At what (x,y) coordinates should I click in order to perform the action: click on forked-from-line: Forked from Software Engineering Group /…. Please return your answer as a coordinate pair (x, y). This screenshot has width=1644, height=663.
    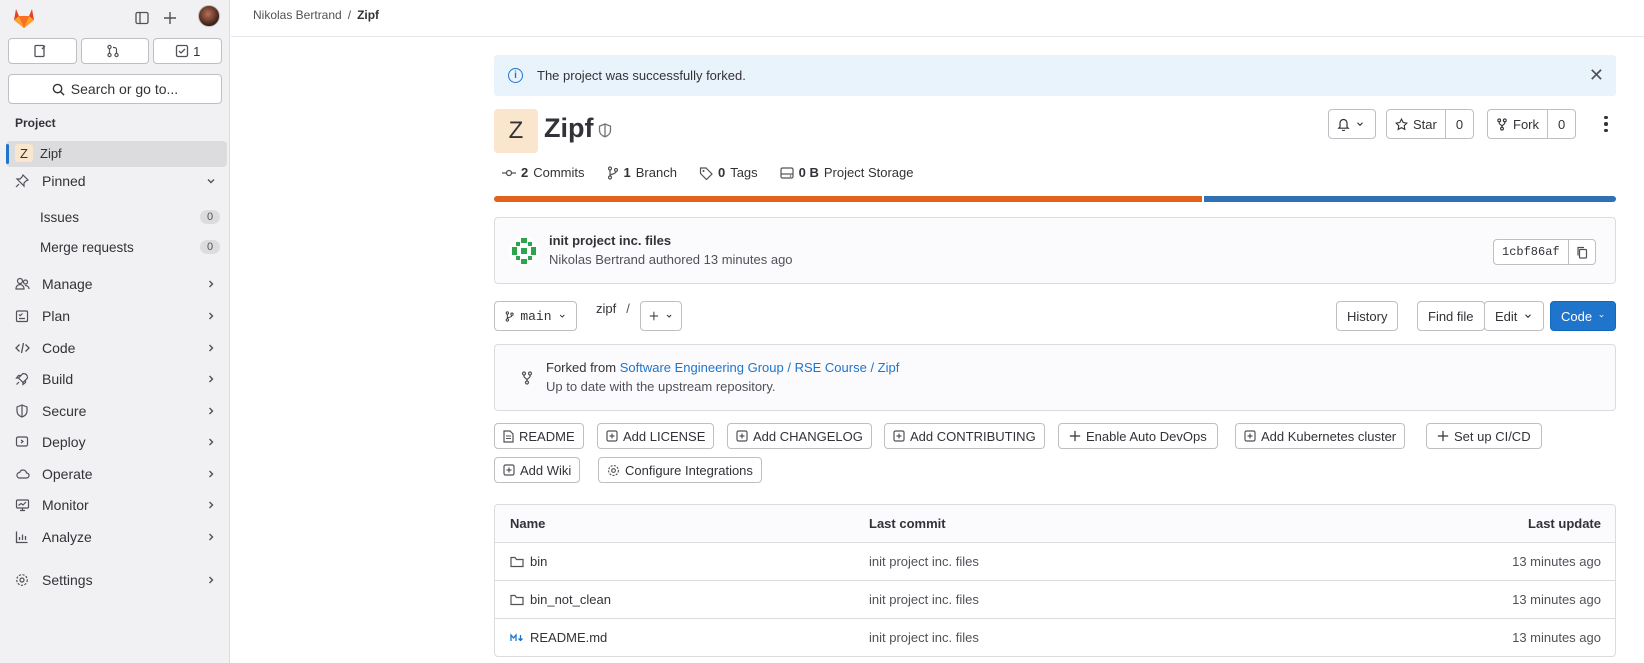
    Looking at the image, I should click on (722, 367).